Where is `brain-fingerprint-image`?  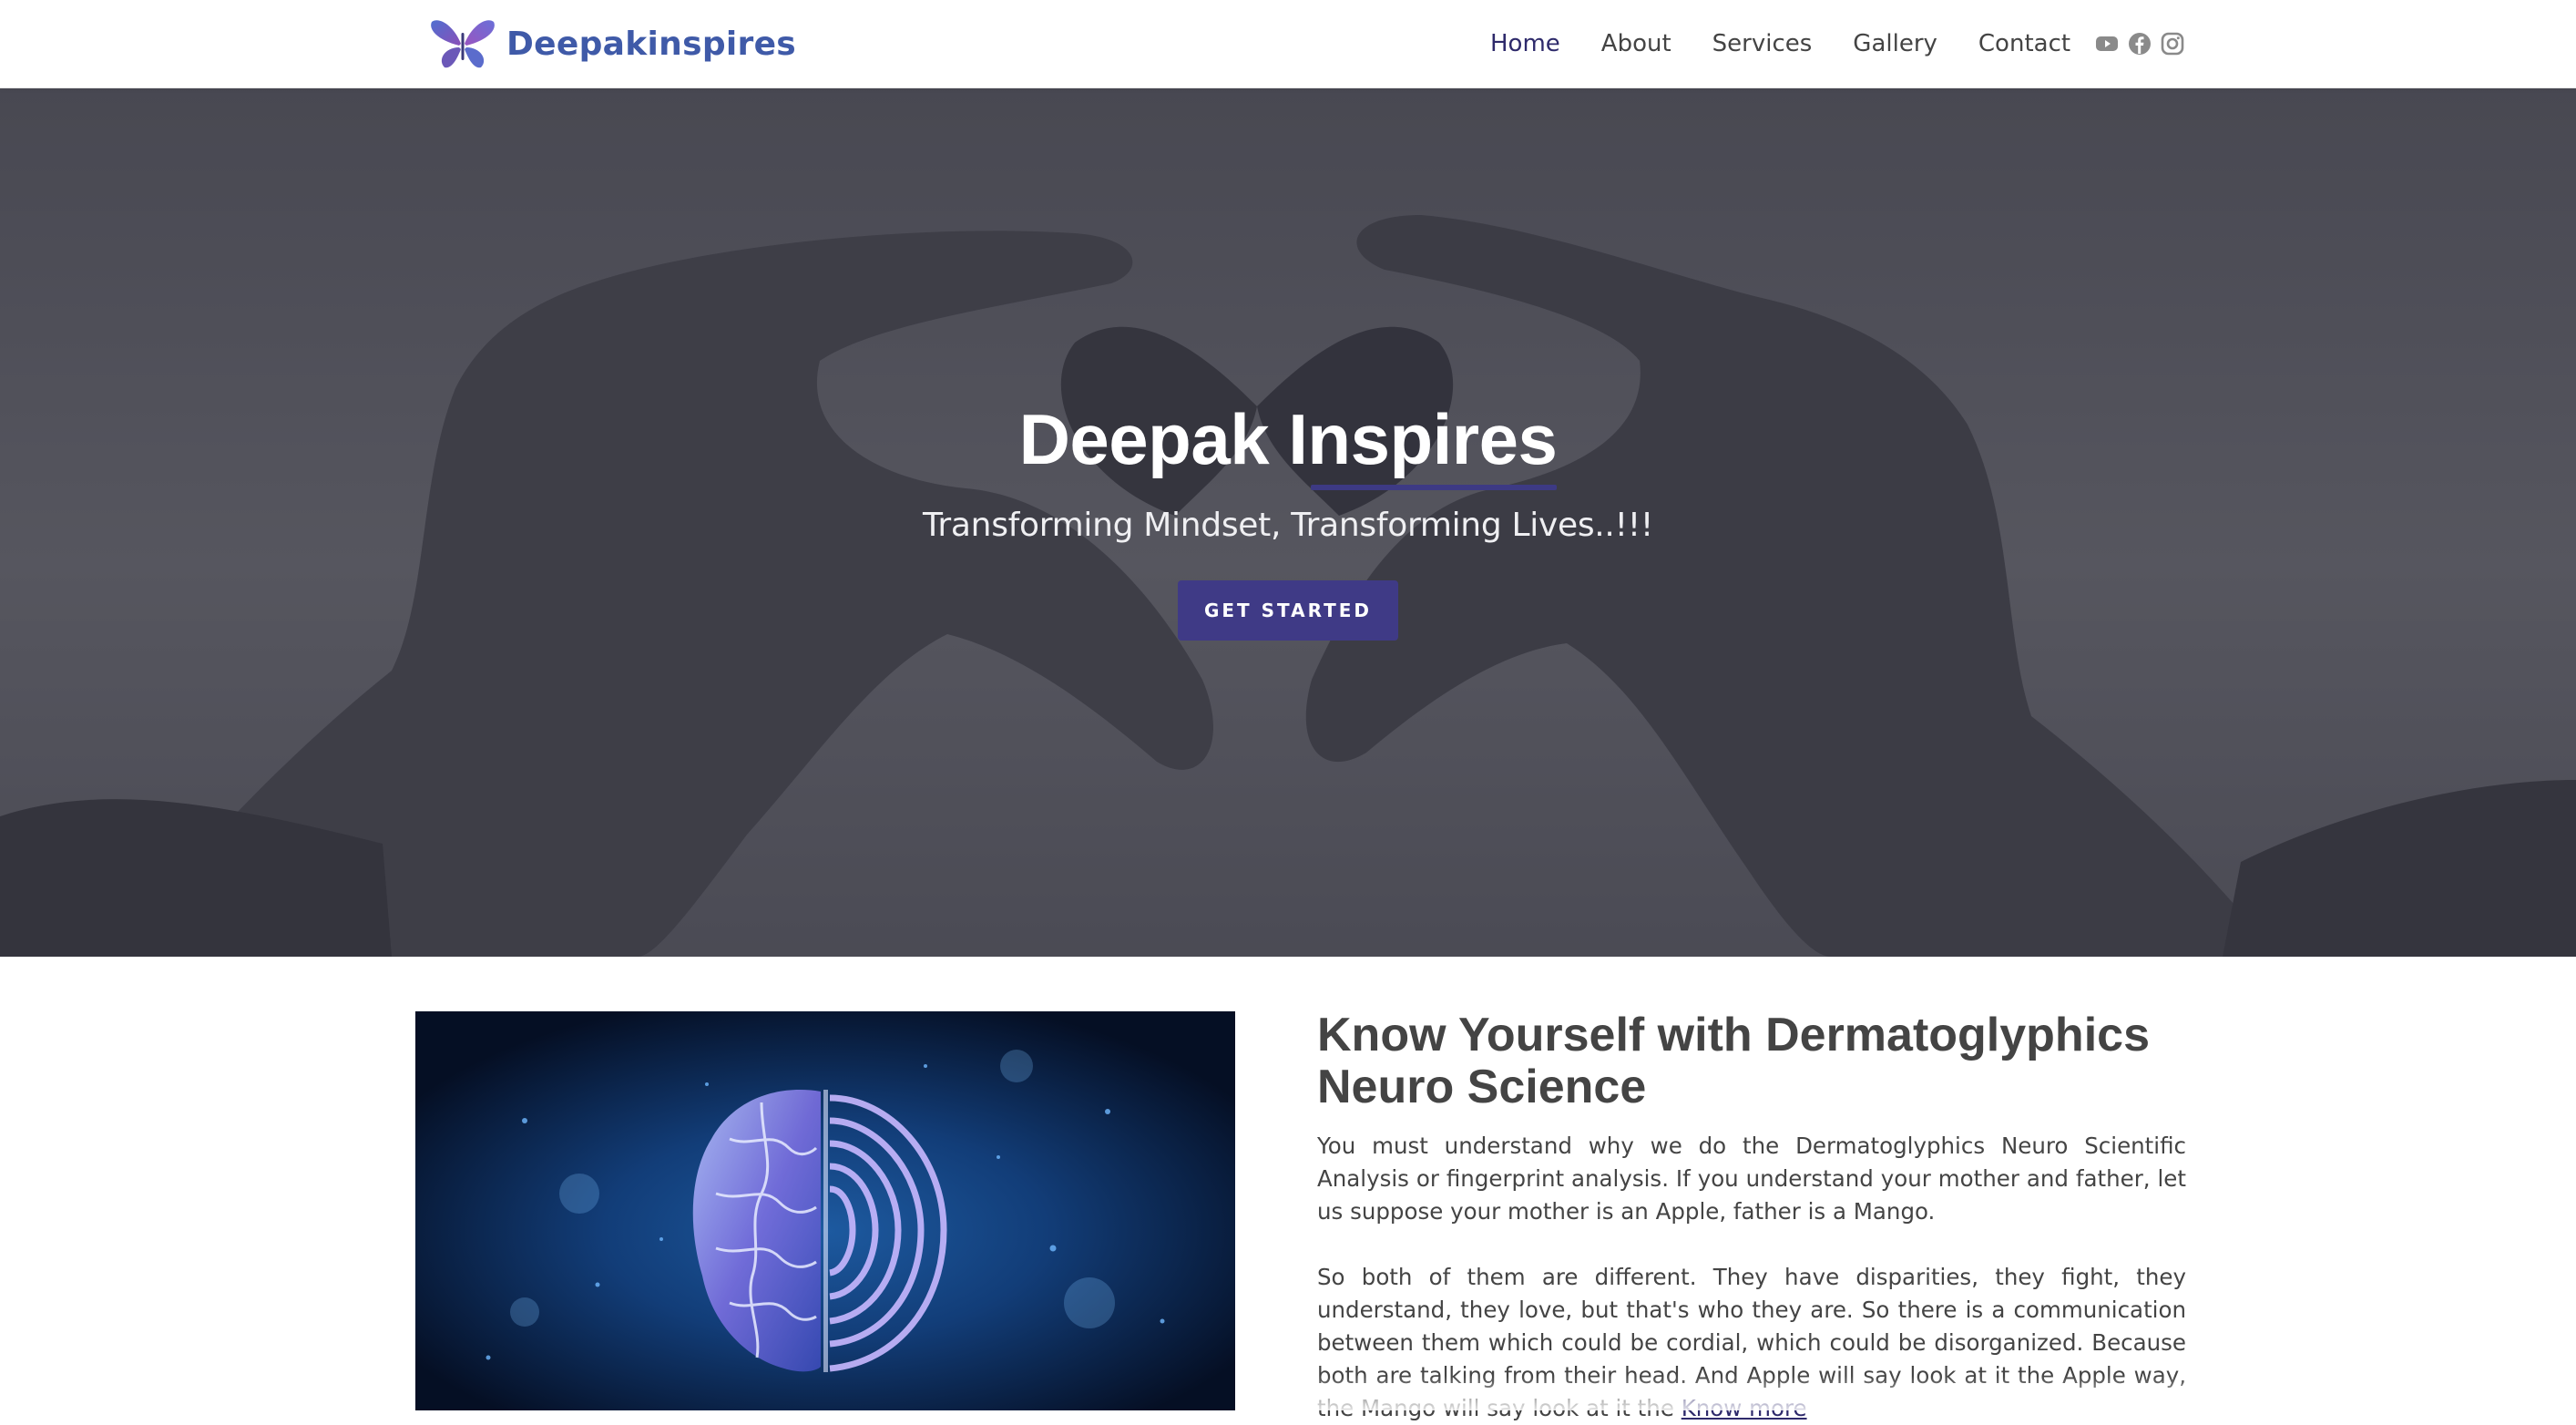 brain-fingerprint-image is located at coordinates (825, 1210).